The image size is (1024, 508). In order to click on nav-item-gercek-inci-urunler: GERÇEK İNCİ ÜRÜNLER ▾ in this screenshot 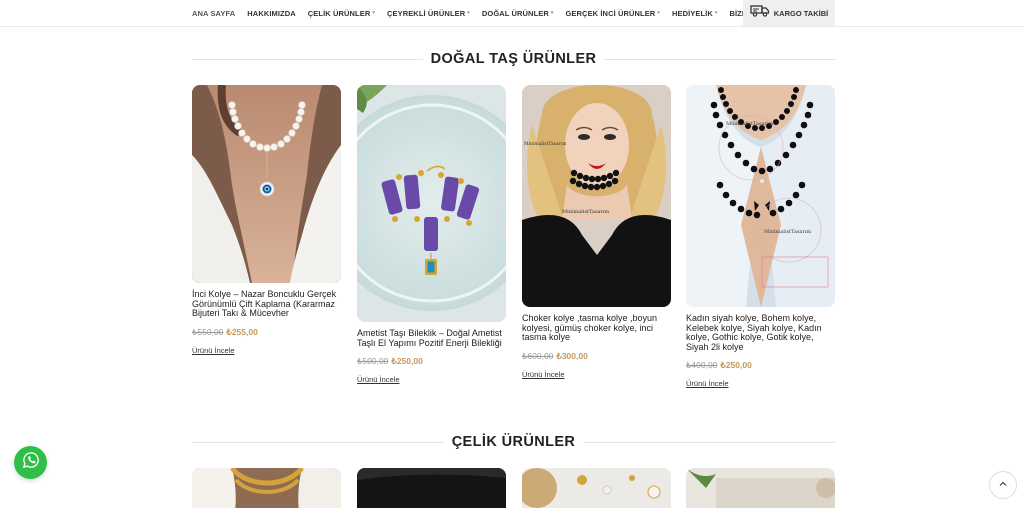, I will do `click(613, 13)`.